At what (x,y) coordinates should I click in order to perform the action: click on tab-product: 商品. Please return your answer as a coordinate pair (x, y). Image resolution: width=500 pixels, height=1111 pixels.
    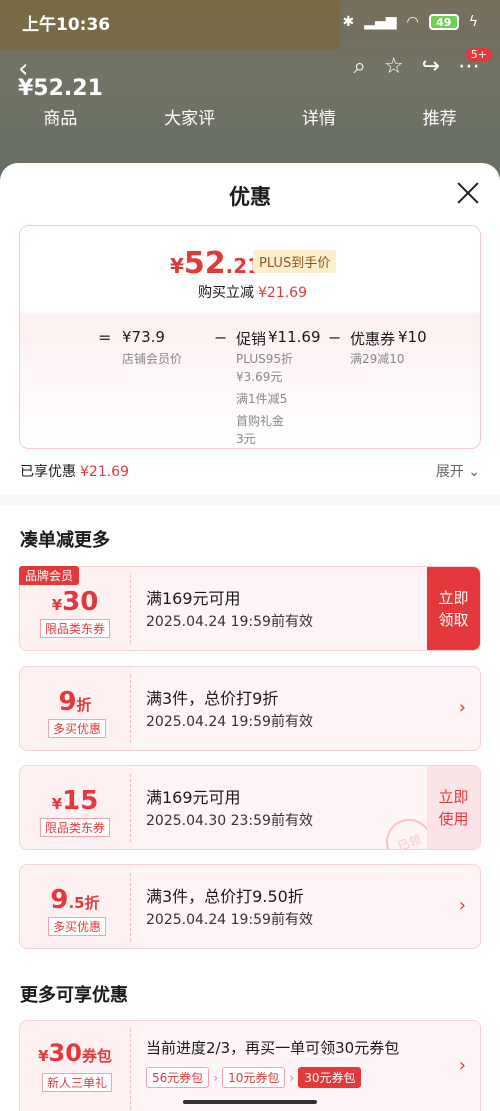
    Looking at the image, I should click on (60, 119).